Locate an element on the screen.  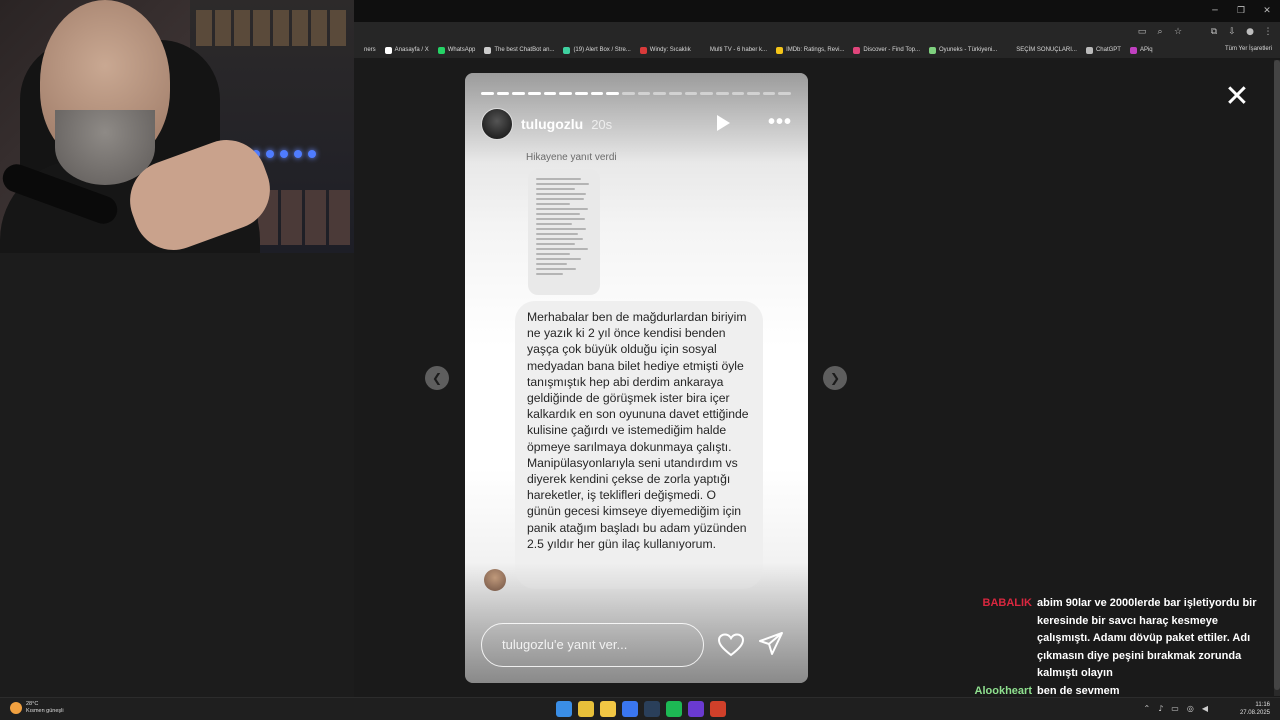
tray-monitor-icon: ▭ is located at coordinates (1175, 709).